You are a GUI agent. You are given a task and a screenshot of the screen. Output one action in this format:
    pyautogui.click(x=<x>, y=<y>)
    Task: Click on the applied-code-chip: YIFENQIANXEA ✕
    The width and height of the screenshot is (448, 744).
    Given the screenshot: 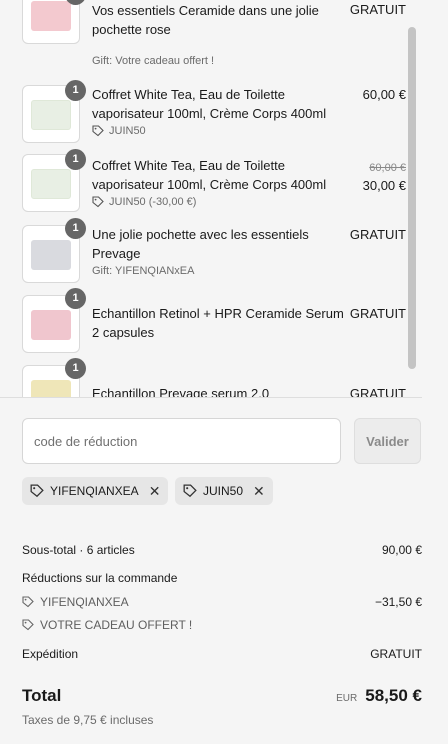 What is the action you would take?
    pyautogui.click(x=95, y=491)
    